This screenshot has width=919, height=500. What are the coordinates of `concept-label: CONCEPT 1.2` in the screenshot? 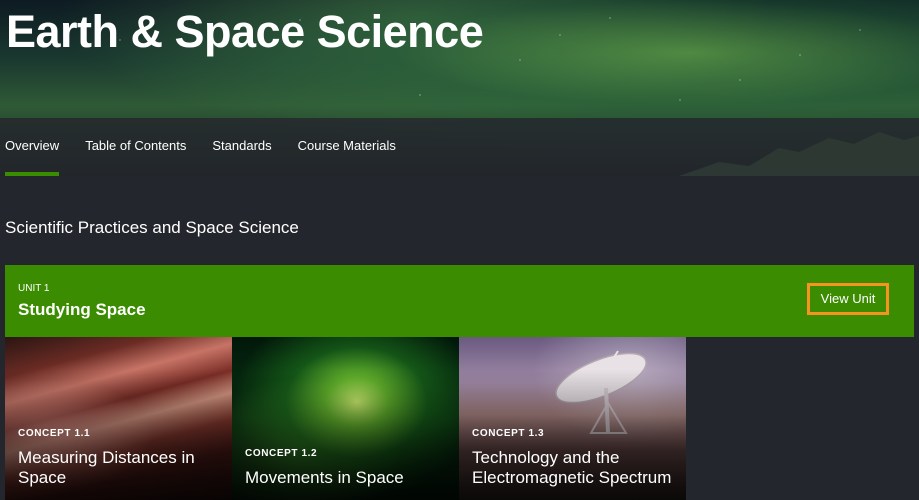 It's located at (281, 453).